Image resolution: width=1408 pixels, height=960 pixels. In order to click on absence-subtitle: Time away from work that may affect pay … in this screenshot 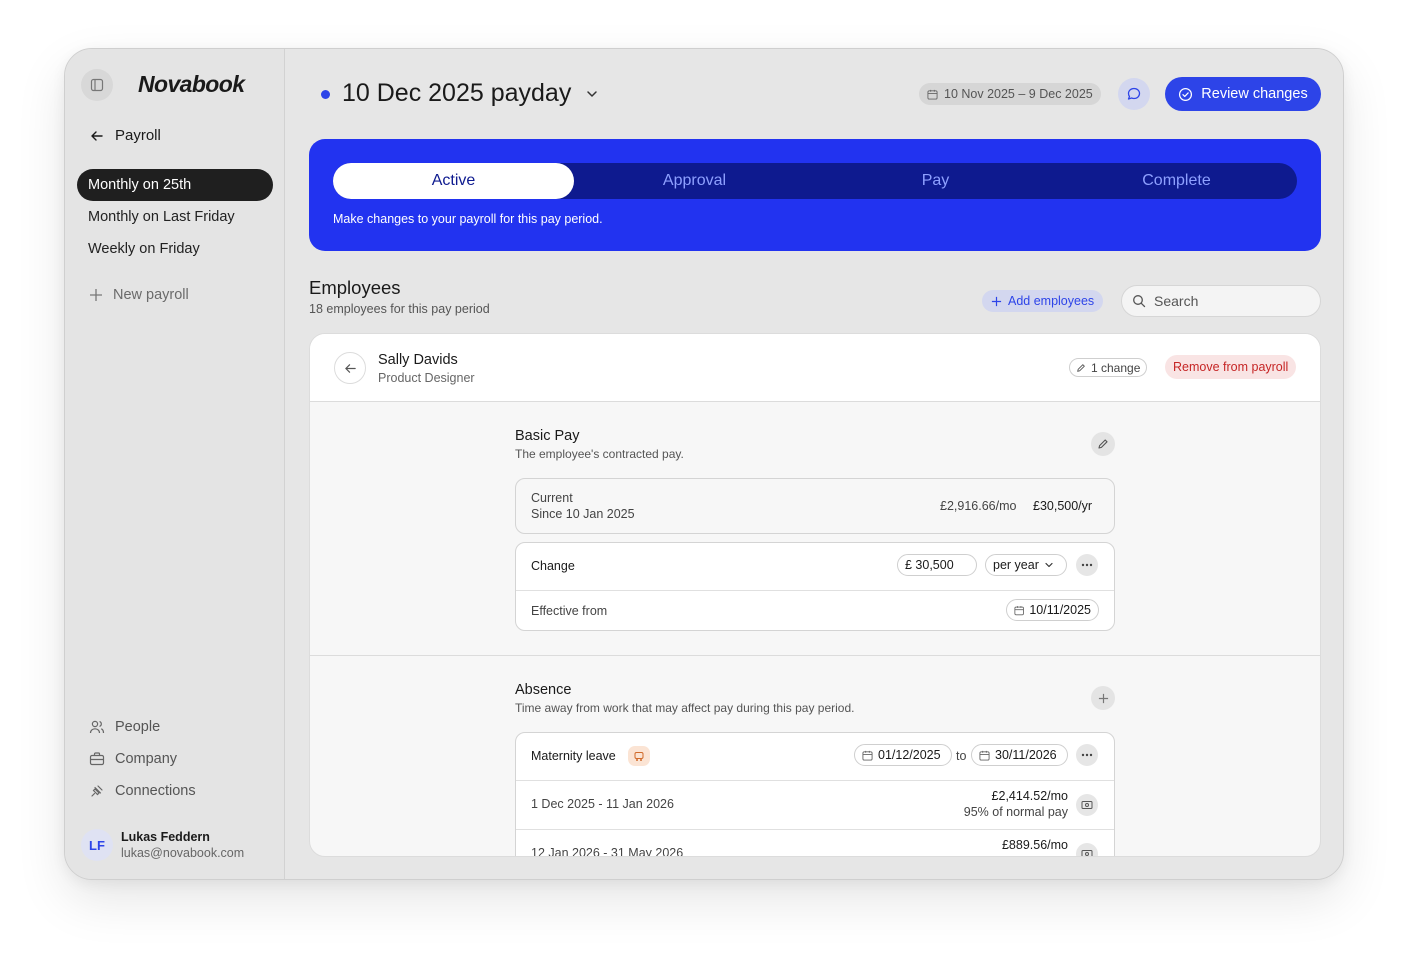, I will do `click(685, 708)`.